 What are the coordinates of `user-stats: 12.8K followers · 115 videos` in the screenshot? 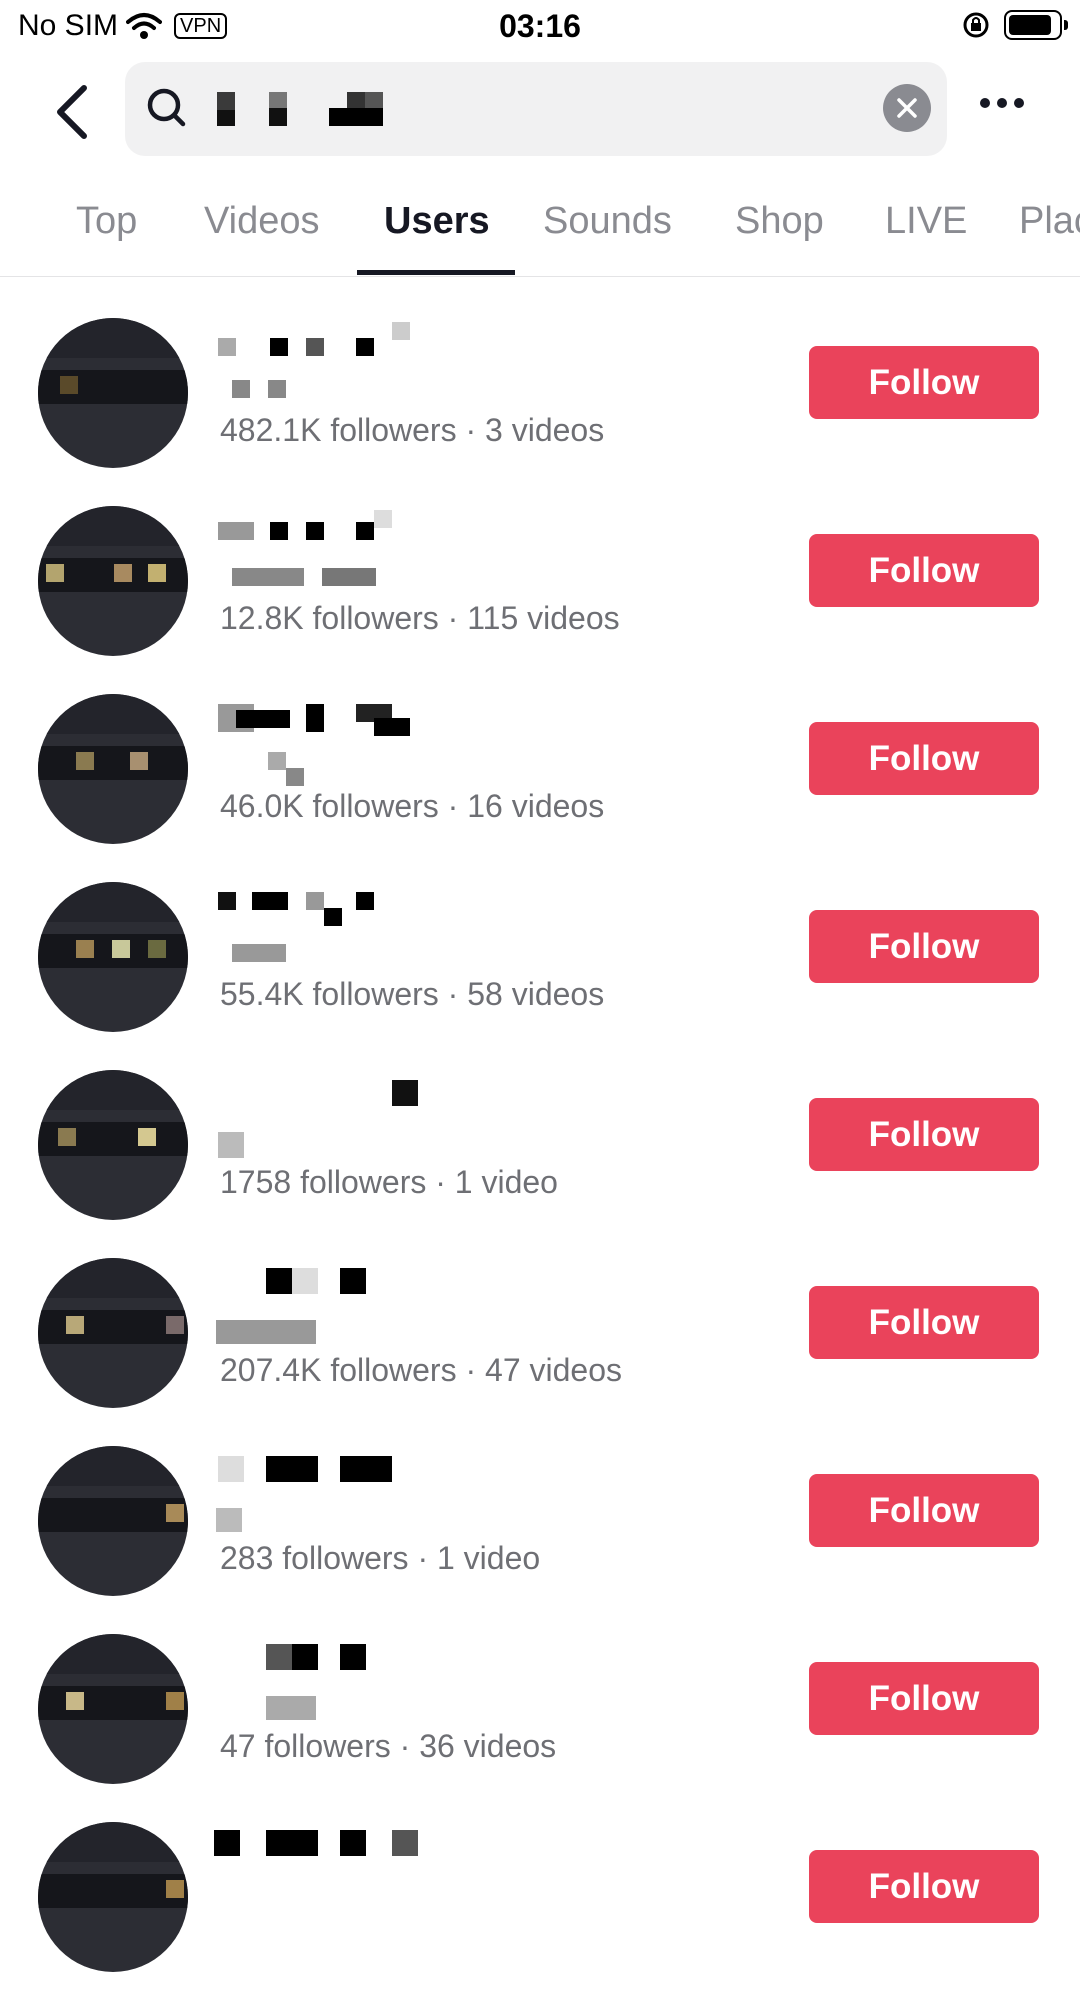 It's located at (420, 618).